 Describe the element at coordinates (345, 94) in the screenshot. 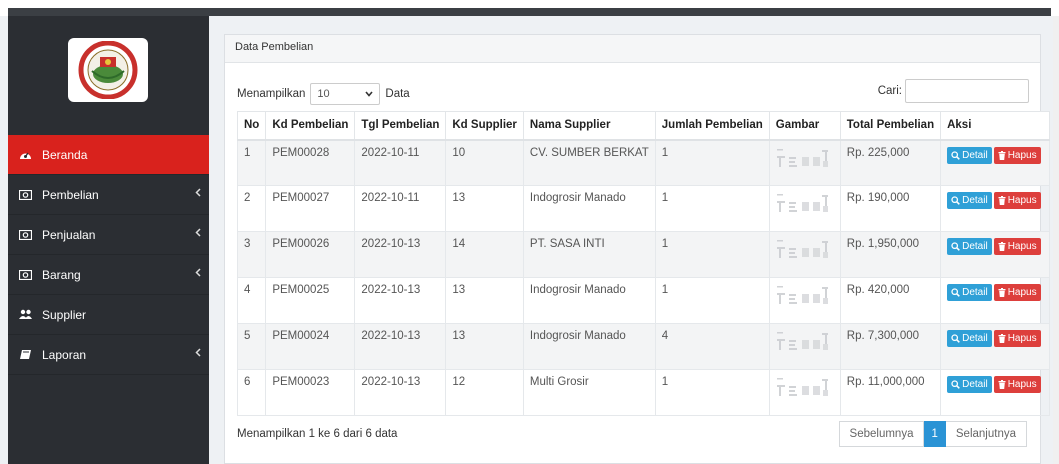

I see `page-length-select: 10` at that location.